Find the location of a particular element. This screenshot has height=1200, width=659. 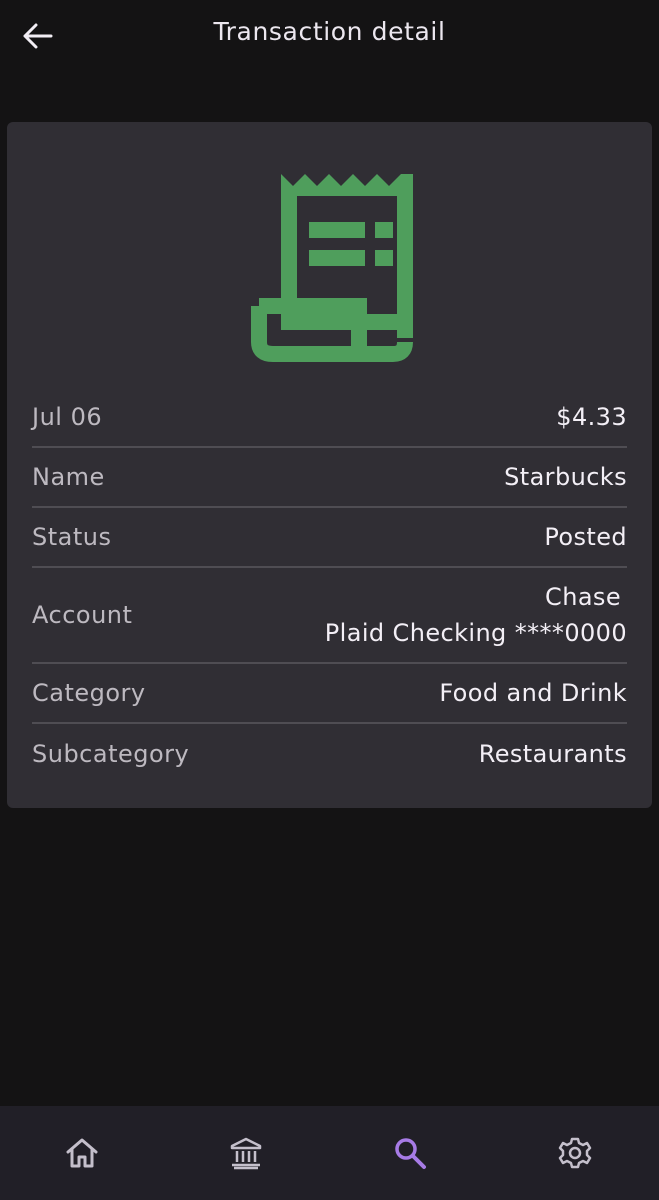

nav-search is located at coordinates (410, 1153).